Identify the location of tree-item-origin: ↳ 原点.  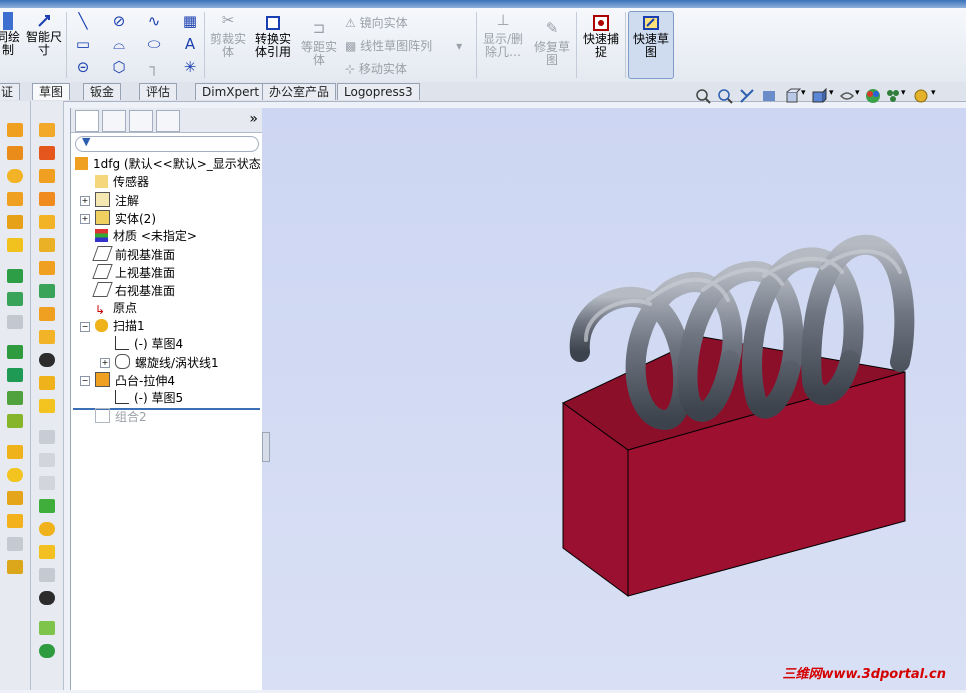
(116, 308).